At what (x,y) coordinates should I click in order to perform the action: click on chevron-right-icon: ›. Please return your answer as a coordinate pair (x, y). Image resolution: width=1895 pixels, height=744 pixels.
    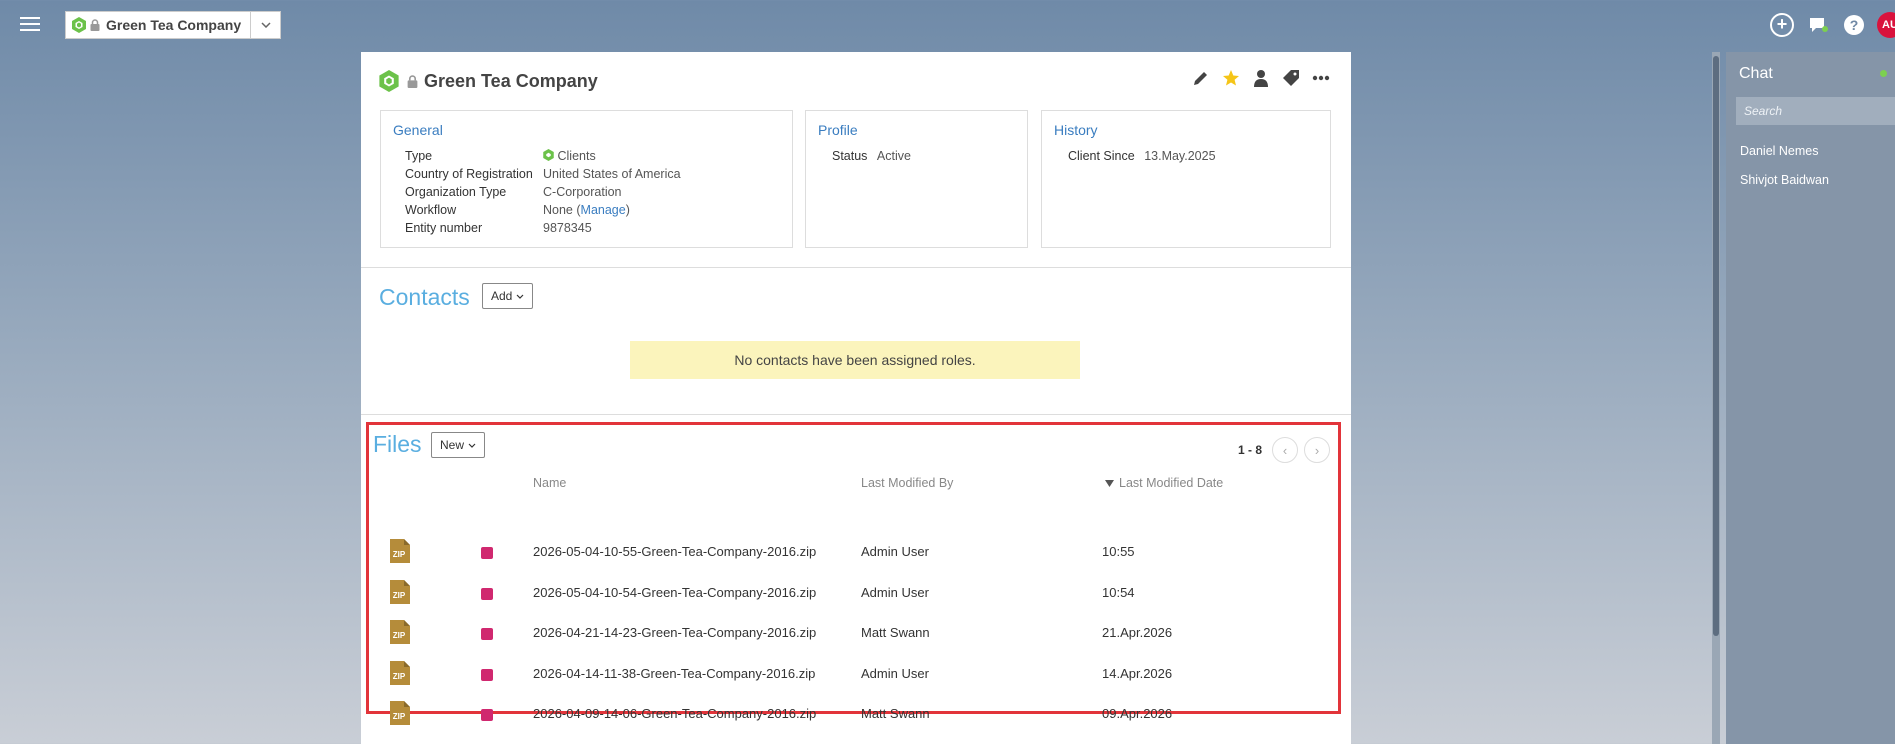
    Looking at the image, I should click on (1317, 450).